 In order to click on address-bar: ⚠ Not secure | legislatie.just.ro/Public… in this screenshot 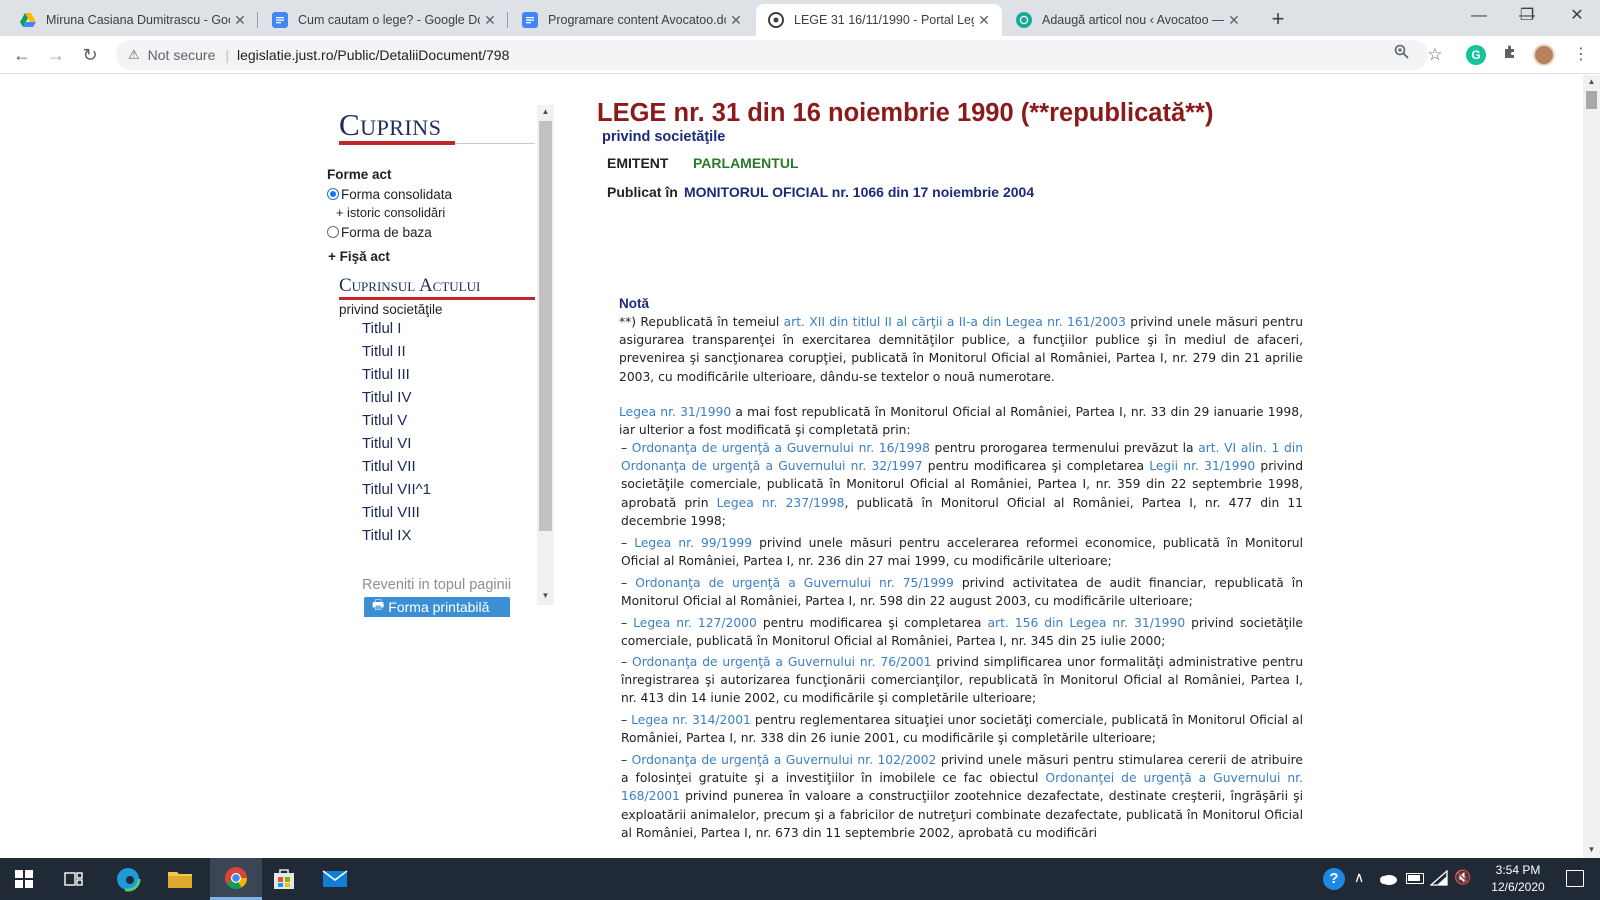, I will do `click(772, 55)`.